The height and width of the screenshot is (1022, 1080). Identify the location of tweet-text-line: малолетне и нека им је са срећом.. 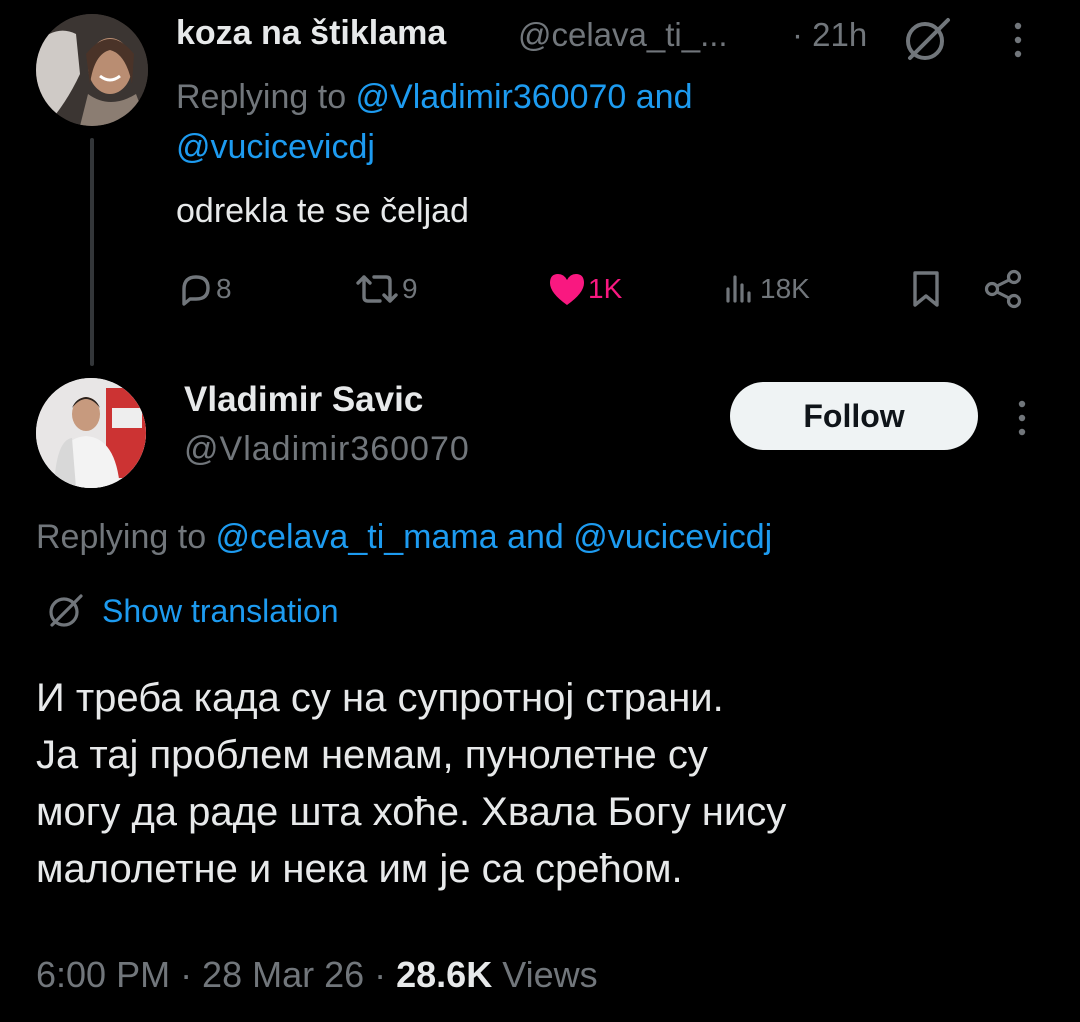
(359, 869).